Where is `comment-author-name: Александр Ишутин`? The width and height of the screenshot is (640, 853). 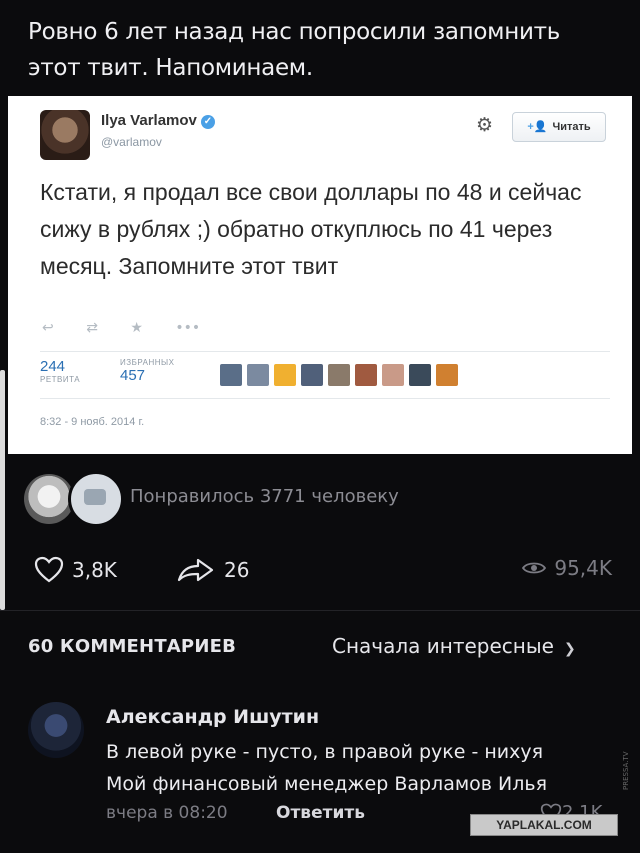 comment-author-name: Александр Ишутин is located at coordinates (212, 717).